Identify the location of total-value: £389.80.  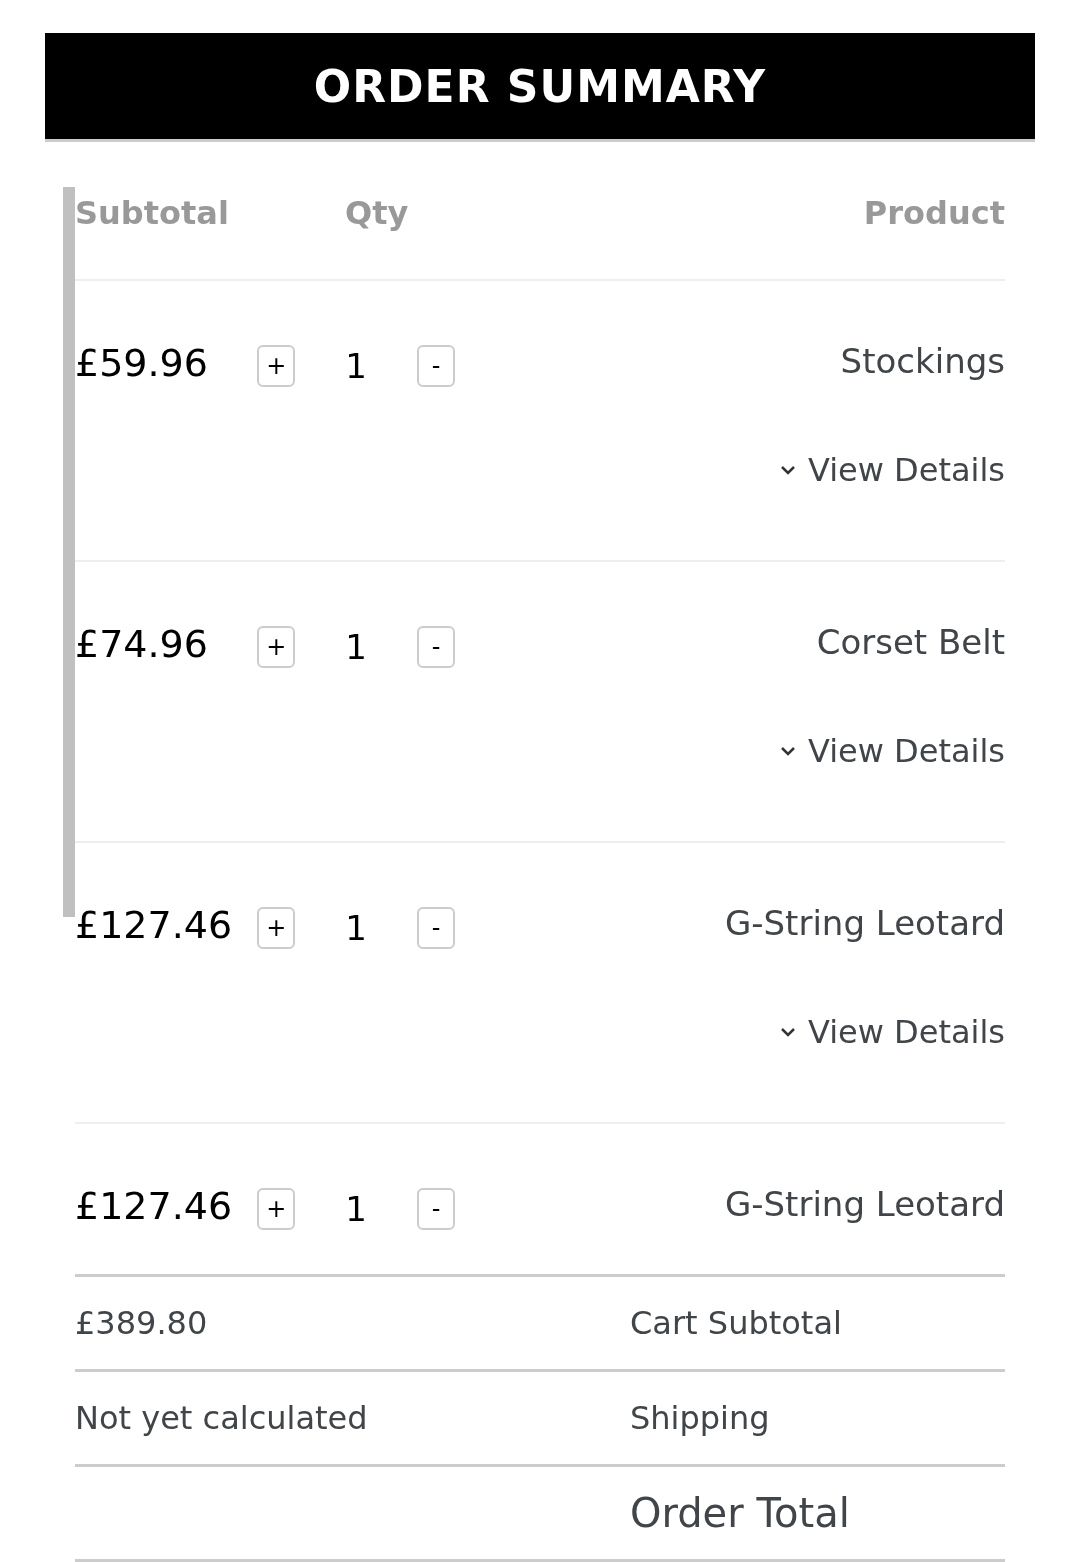
(142, 1323).